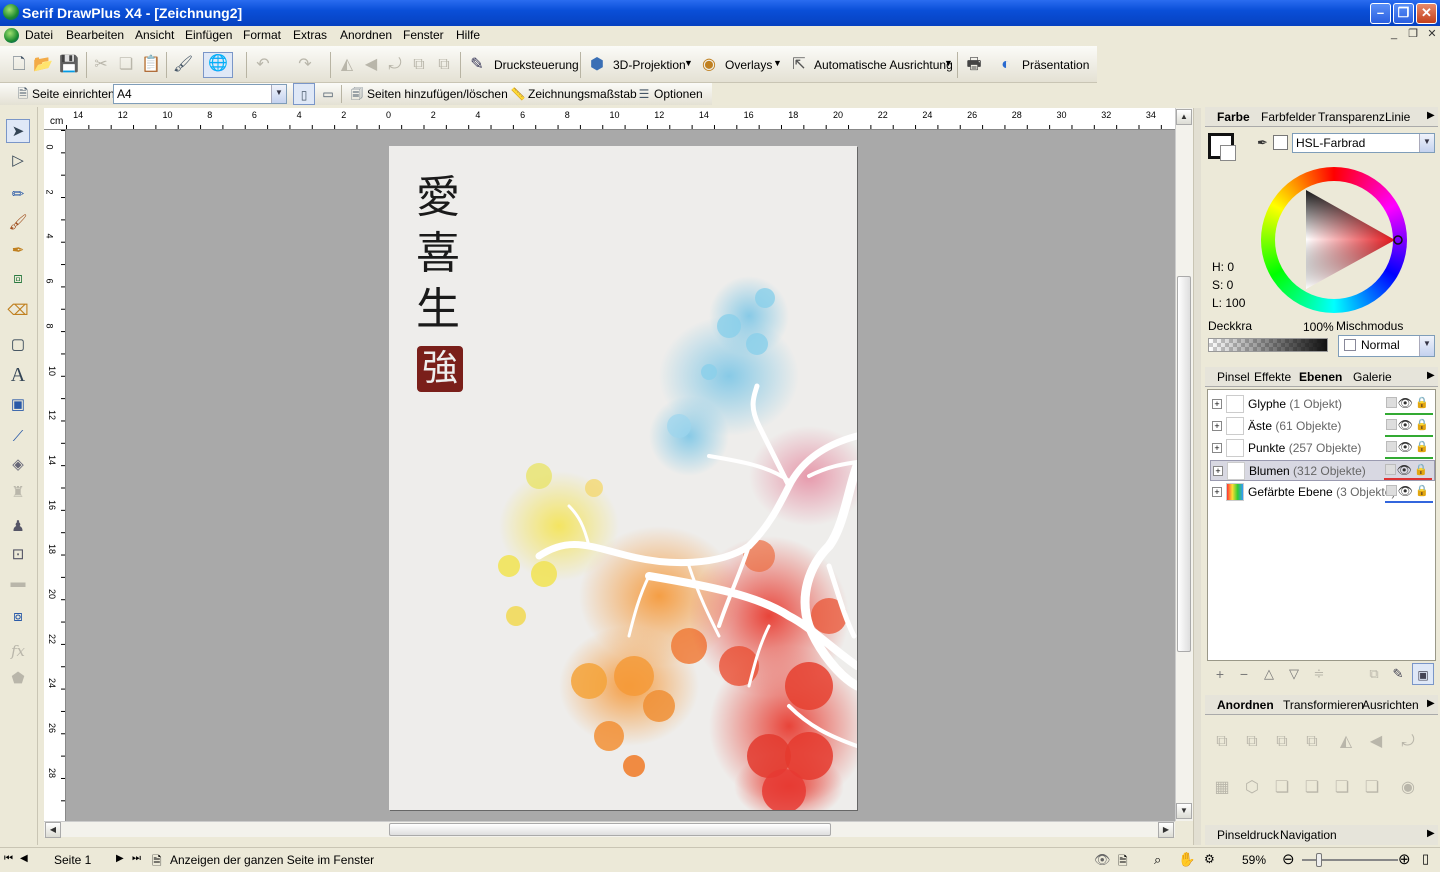 The width and height of the screenshot is (1440, 872). Describe the element at coordinates (1222, 742) in the screenshot. I see `bring-to-front-icon: ⧉` at that location.